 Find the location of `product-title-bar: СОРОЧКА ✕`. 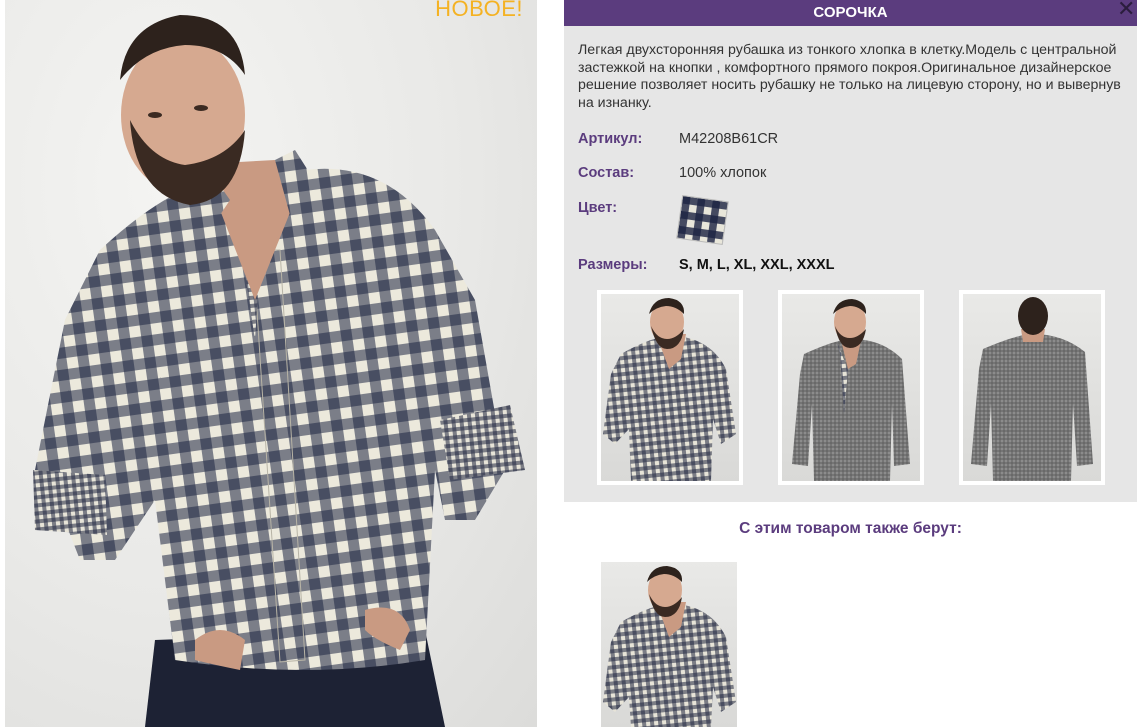

product-title-bar: СОРОЧКА ✕ is located at coordinates (850, 13).